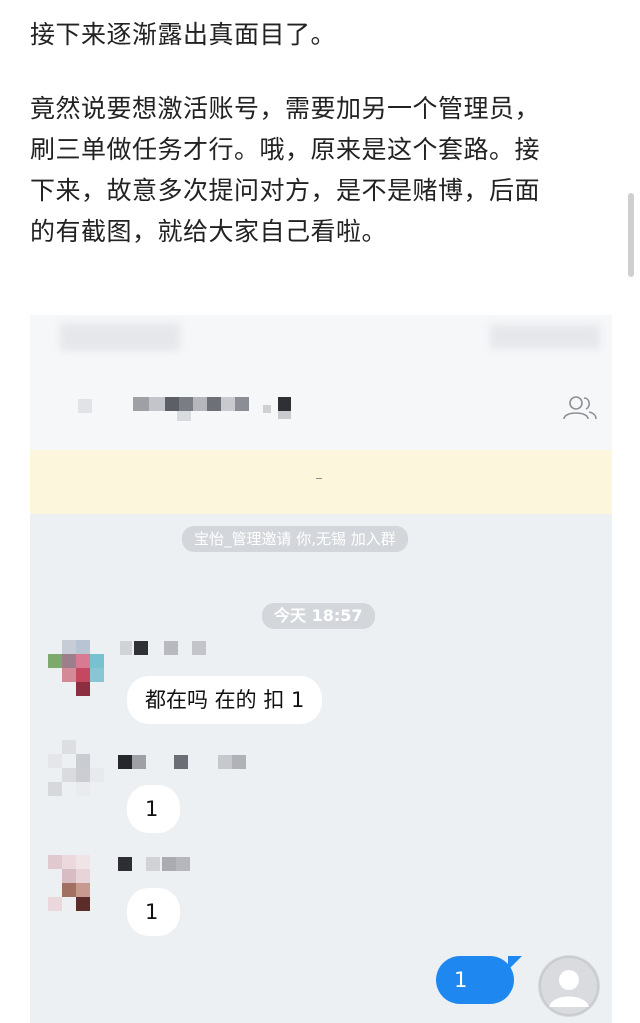 The width and height of the screenshot is (640, 1023). What do you see at coordinates (225, 700) in the screenshot?
I see `message-bubble: 都在吗 在的 扣 1` at bounding box center [225, 700].